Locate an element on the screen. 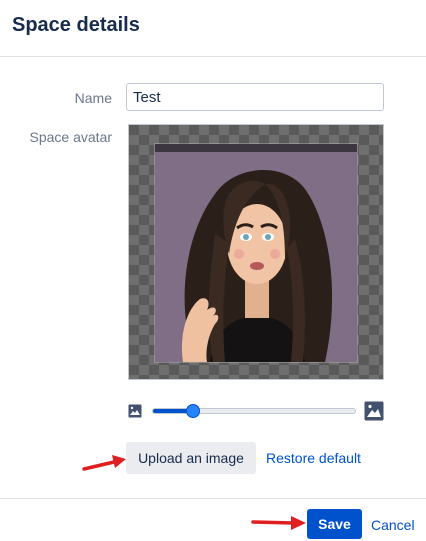 This screenshot has height=541, width=426. space-avatar-label: Space avatar is located at coordinates (71, 137).